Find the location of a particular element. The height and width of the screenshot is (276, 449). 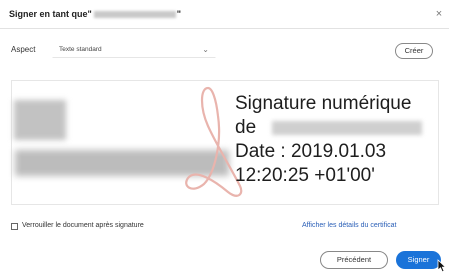

dialog-title: Signer en tant que" " is located at coordinates (95, 14).